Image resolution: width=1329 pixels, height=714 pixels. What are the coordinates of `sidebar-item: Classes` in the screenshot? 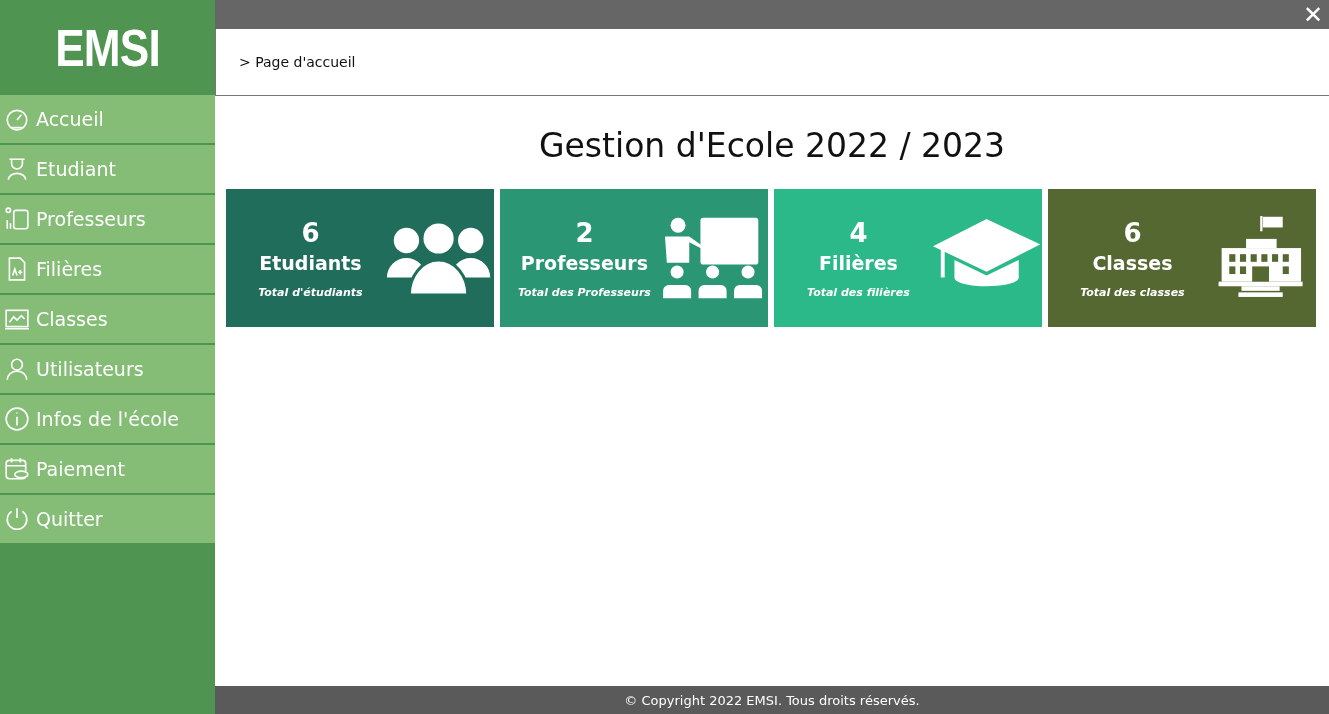 It's located at (107, 319).